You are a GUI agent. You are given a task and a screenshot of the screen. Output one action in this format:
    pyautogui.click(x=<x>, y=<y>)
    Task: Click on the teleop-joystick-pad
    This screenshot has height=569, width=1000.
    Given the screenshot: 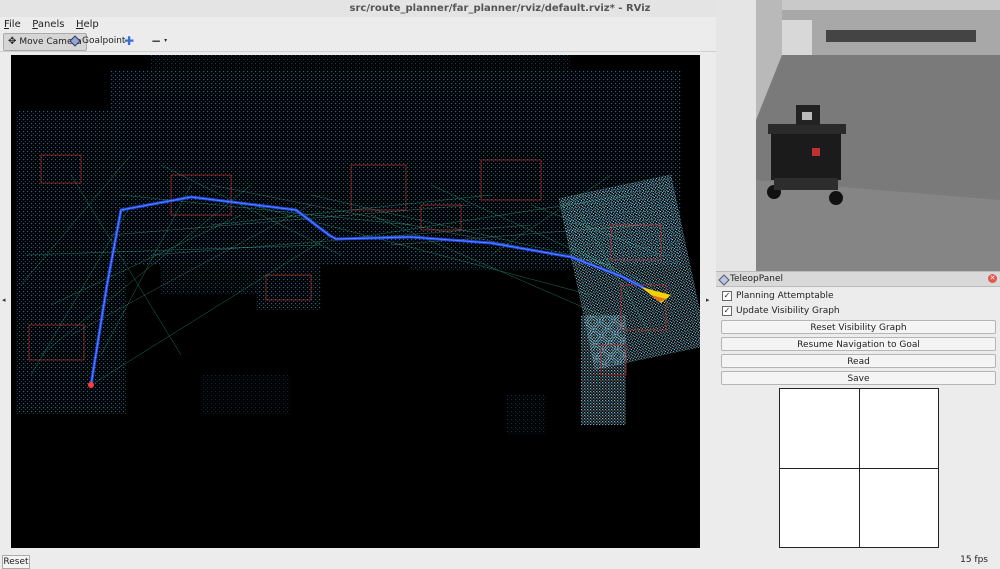 What is the action you would take?
    pyautogui.click(x=859, y=468)
    